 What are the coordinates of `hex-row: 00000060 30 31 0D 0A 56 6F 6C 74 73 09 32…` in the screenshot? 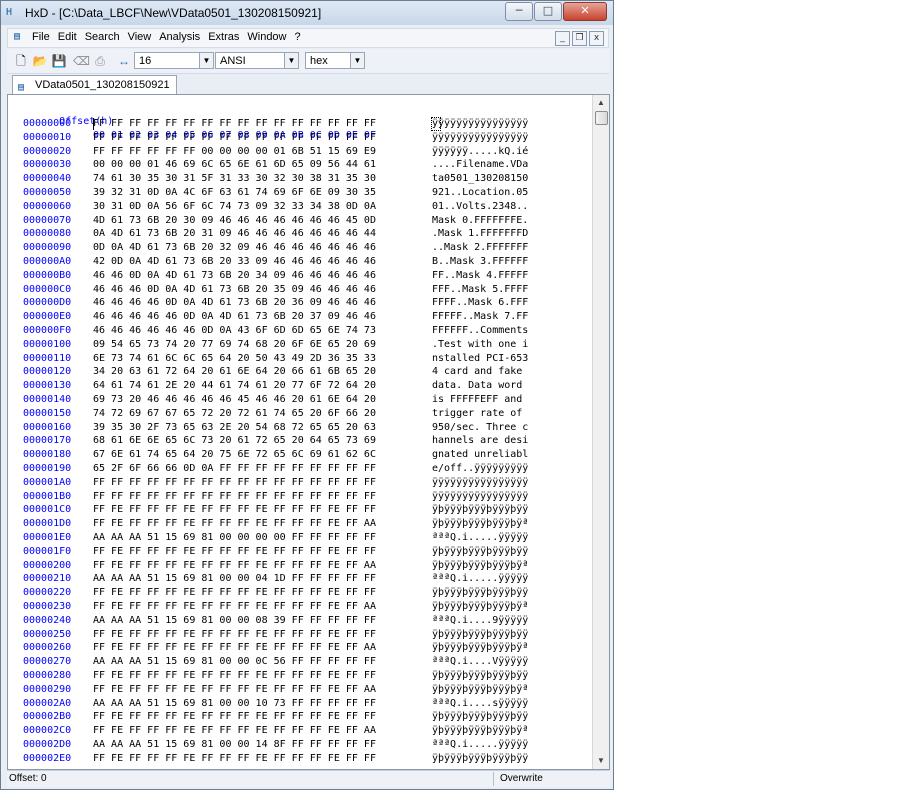 It's located at (275, 207).